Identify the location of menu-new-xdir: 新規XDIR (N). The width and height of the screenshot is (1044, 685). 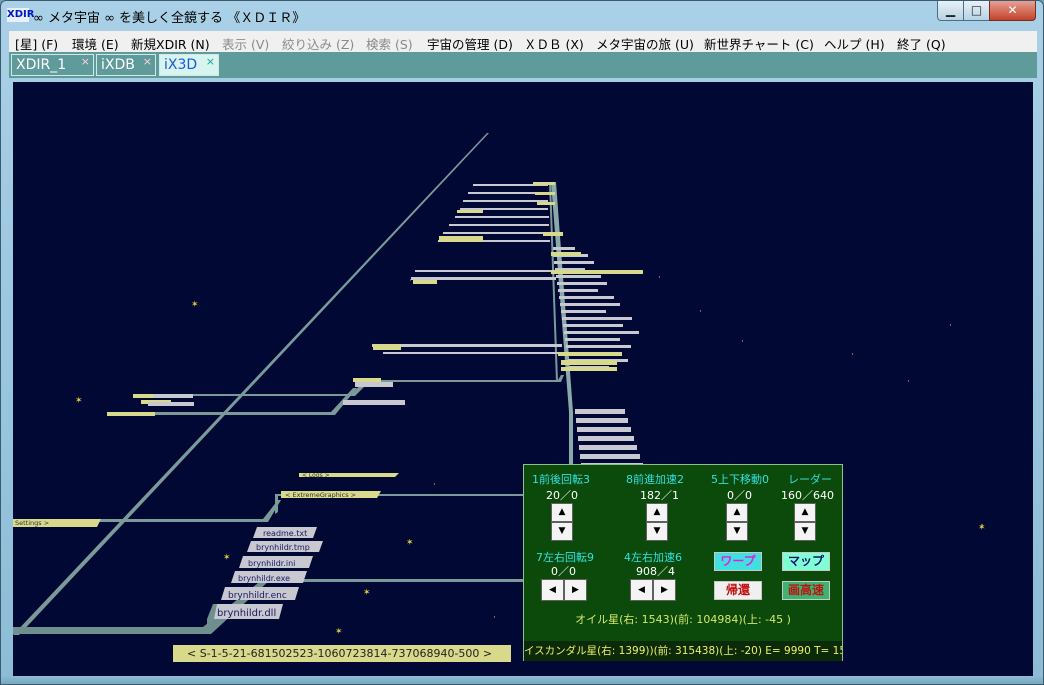
(170, 43).